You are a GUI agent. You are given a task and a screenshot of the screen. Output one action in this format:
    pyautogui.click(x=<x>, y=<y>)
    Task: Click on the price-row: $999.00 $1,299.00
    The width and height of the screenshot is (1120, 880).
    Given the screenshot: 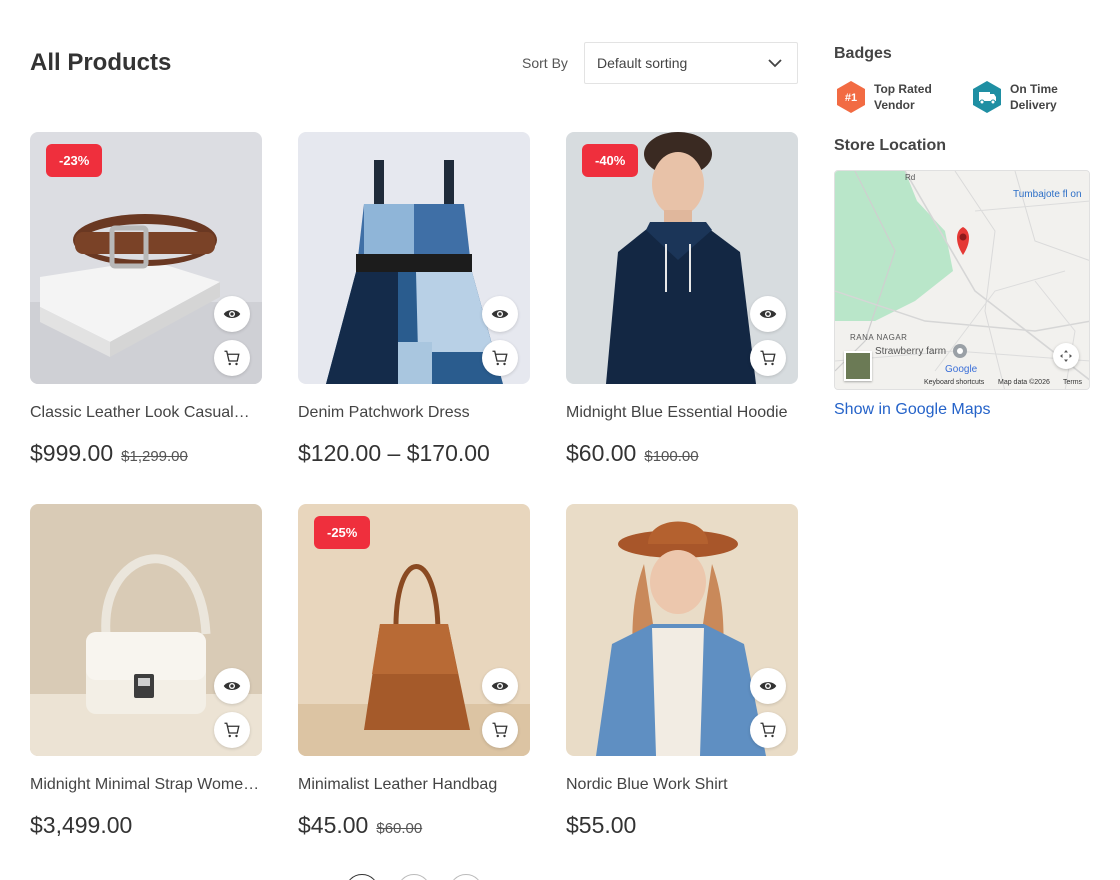 What is the action you would take?
    pyautogui.click(x=146, y=453)
    